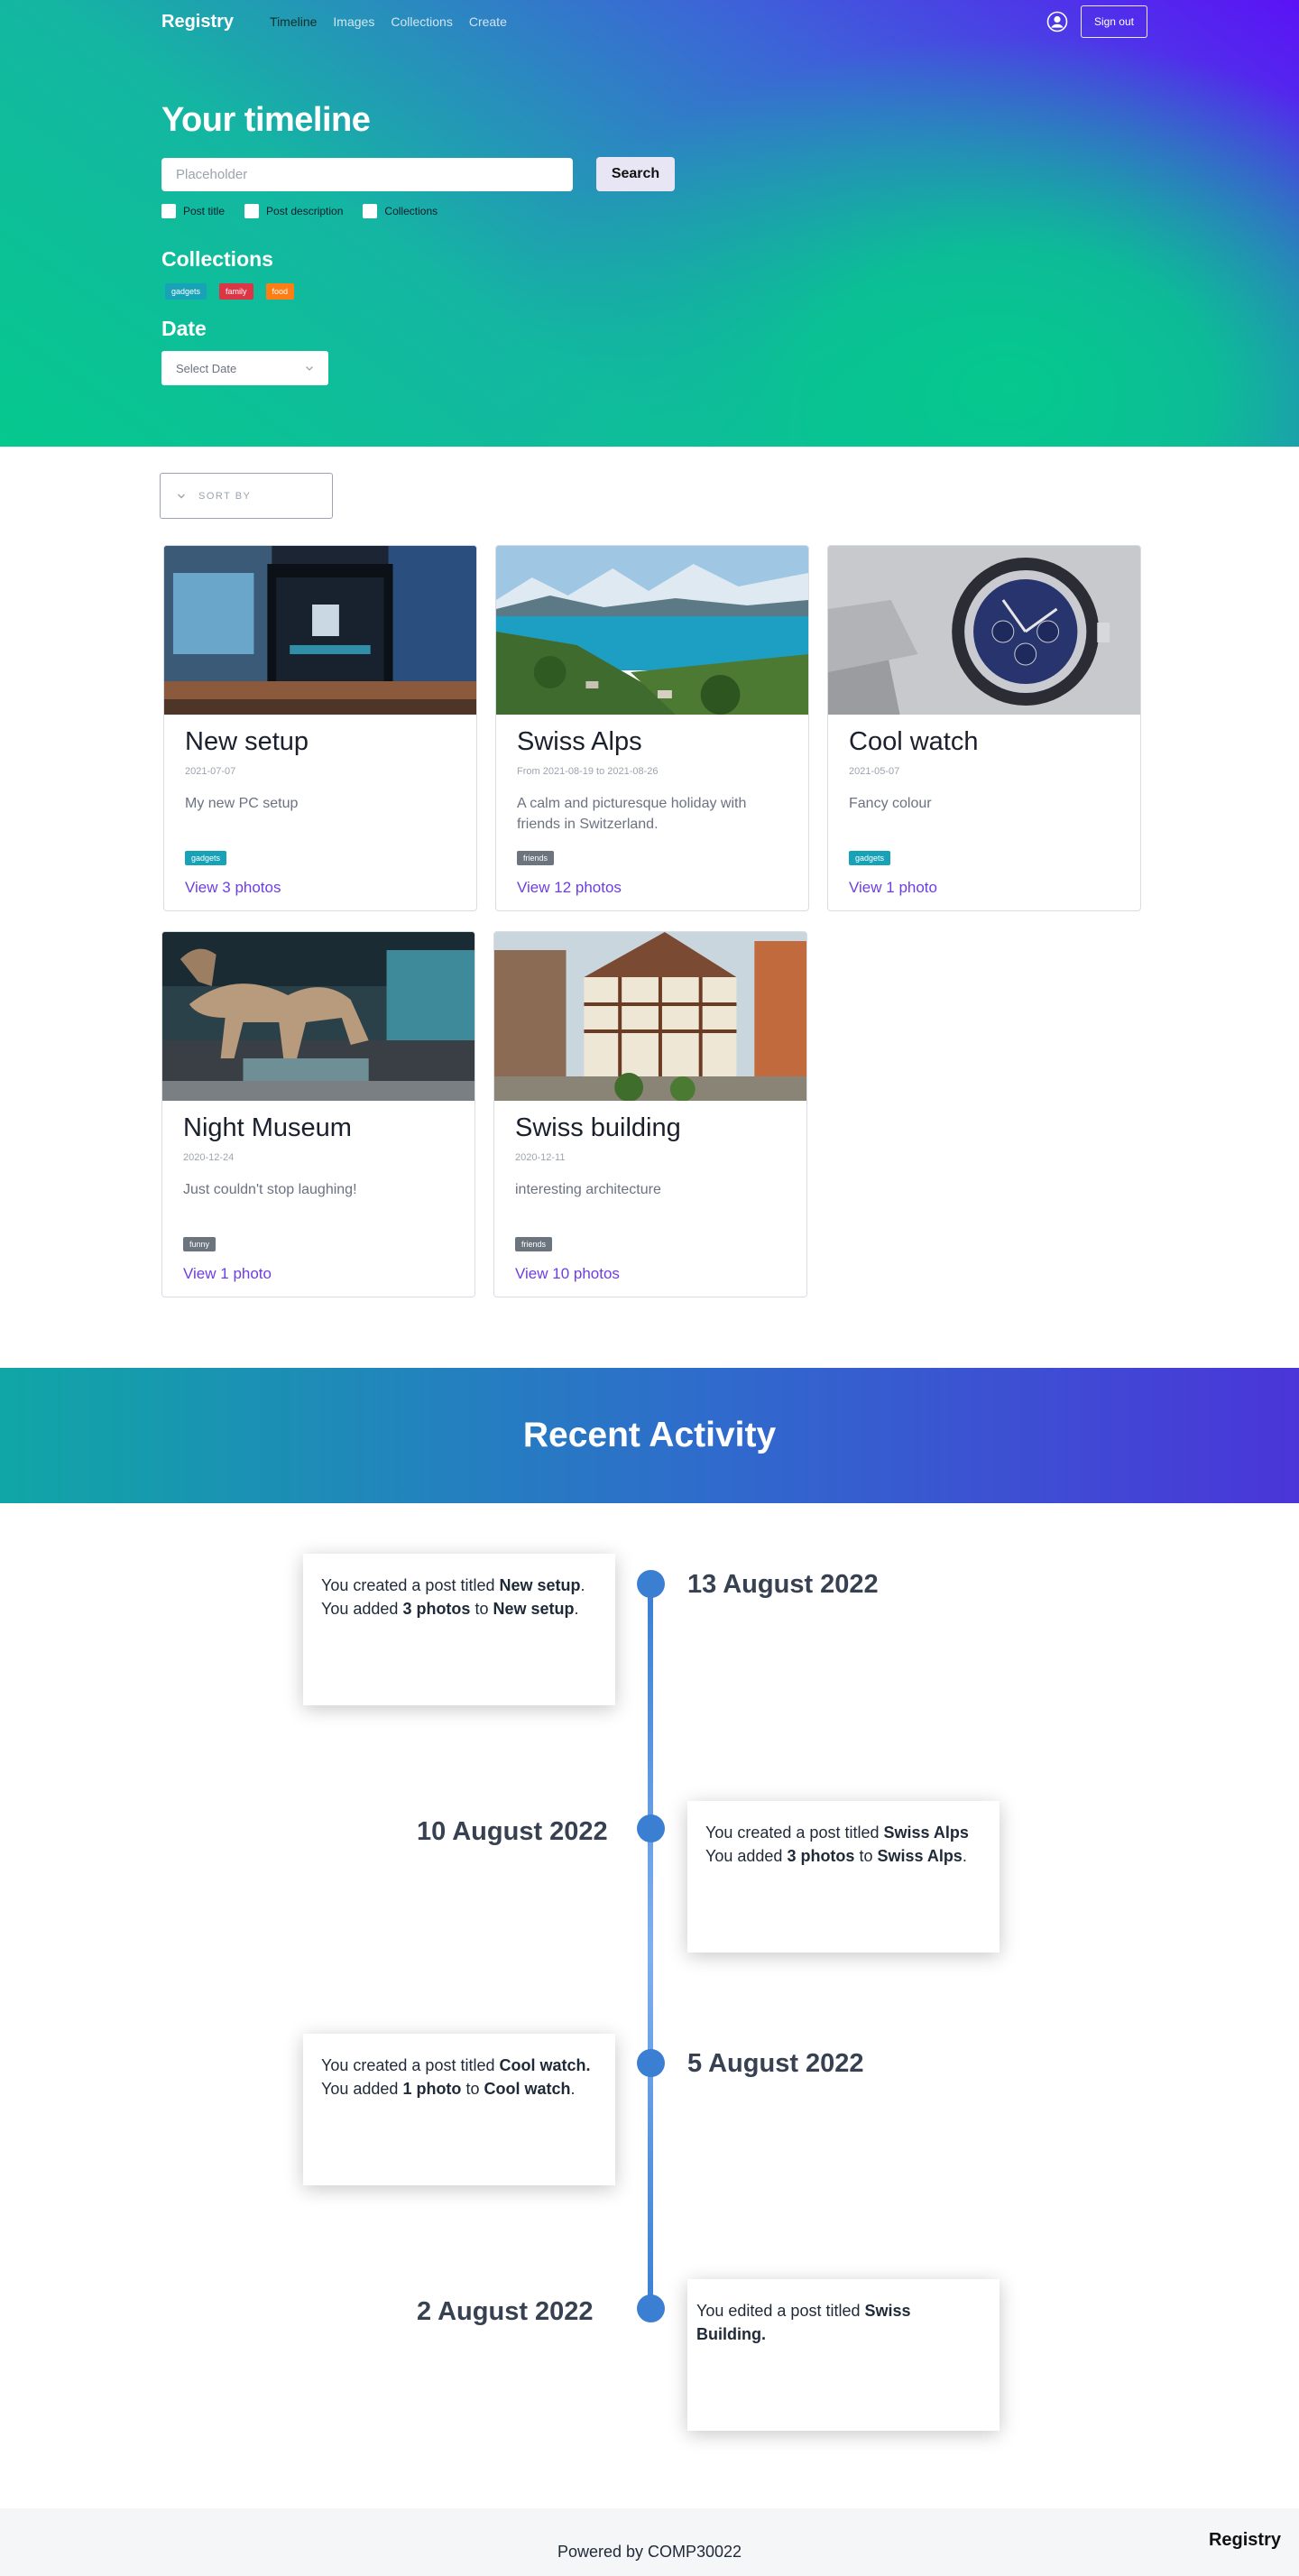  What do you see at coordinates (318, 1128) in the screenshot?
I see `card-title: Night Museum` at bounding box center [318, 1128].